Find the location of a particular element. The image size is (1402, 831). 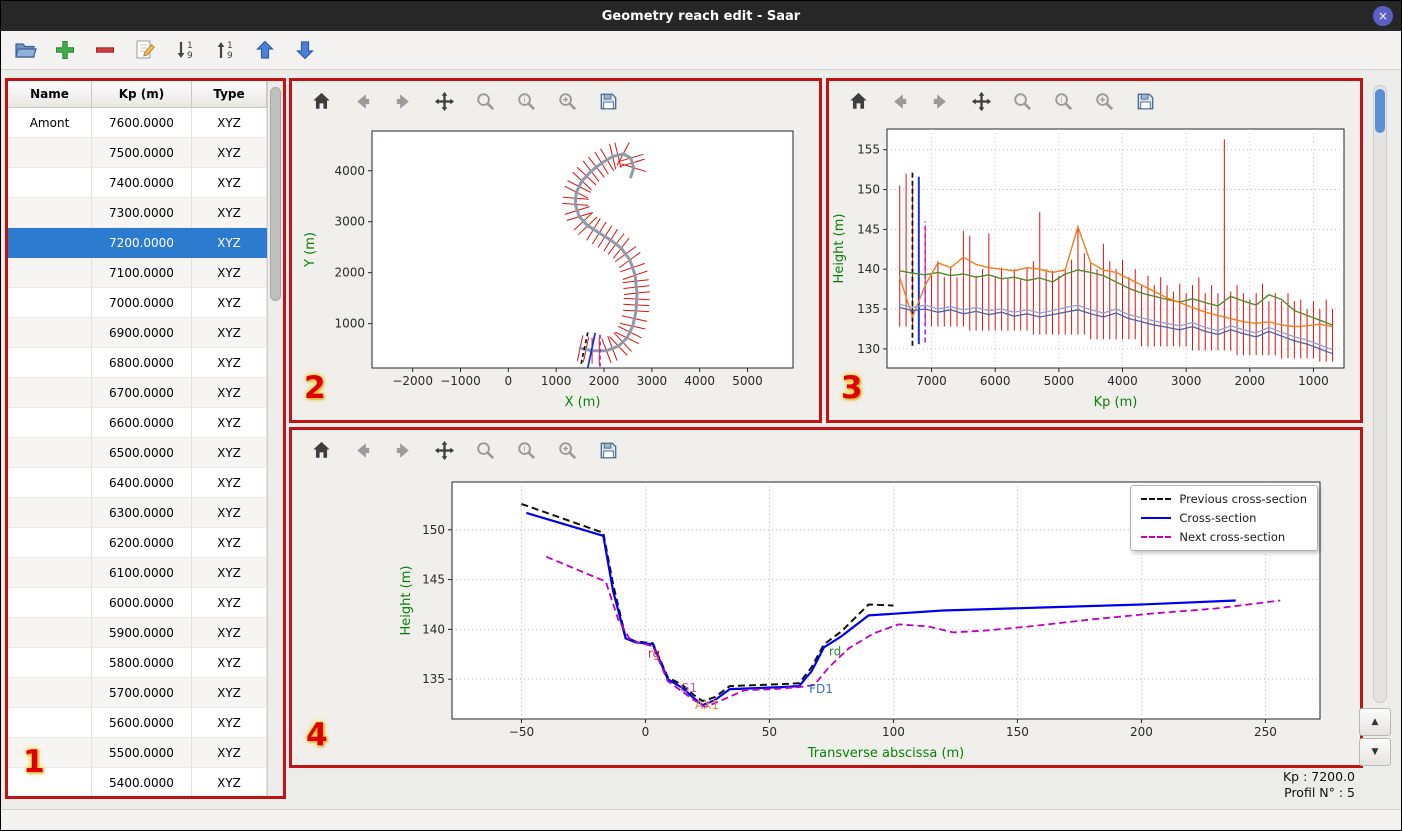

add-cross-section-button is located at coordinates (65, 50).